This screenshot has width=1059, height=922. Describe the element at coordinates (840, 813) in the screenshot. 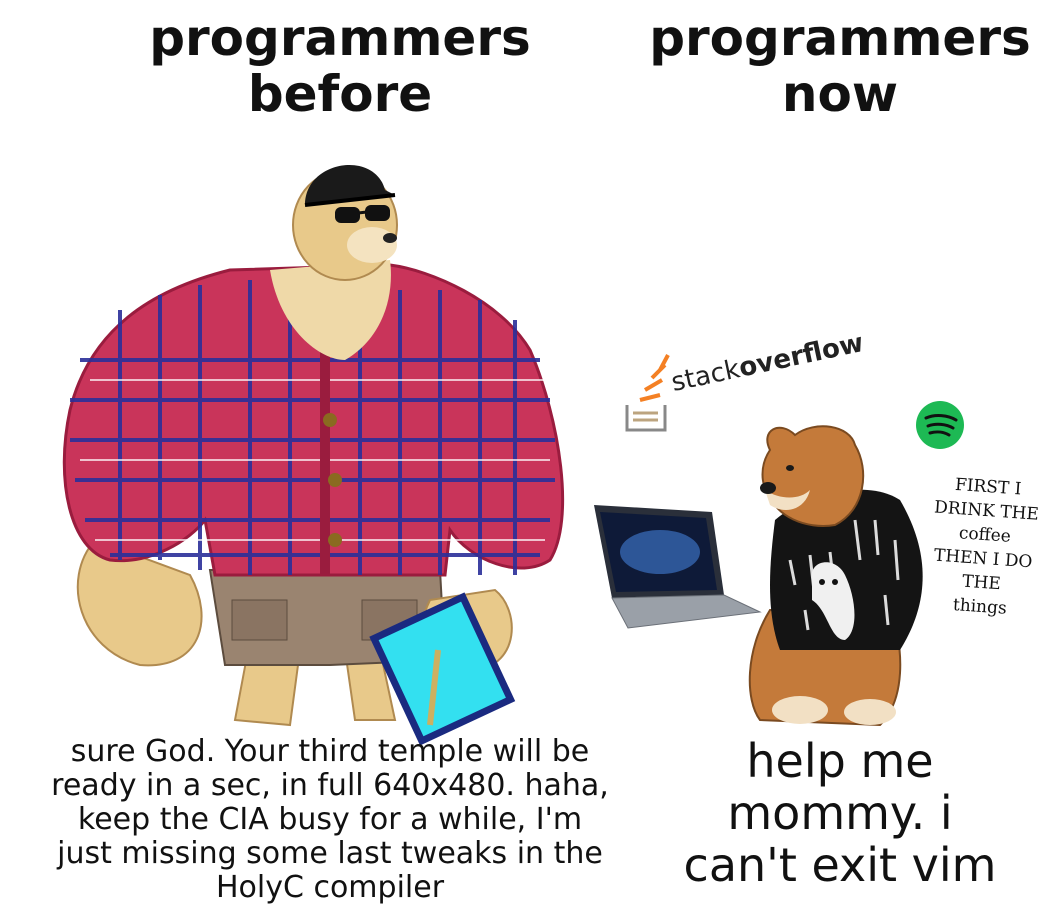

I see `caption-now: help me mommy. i can't exit vim` at that location.